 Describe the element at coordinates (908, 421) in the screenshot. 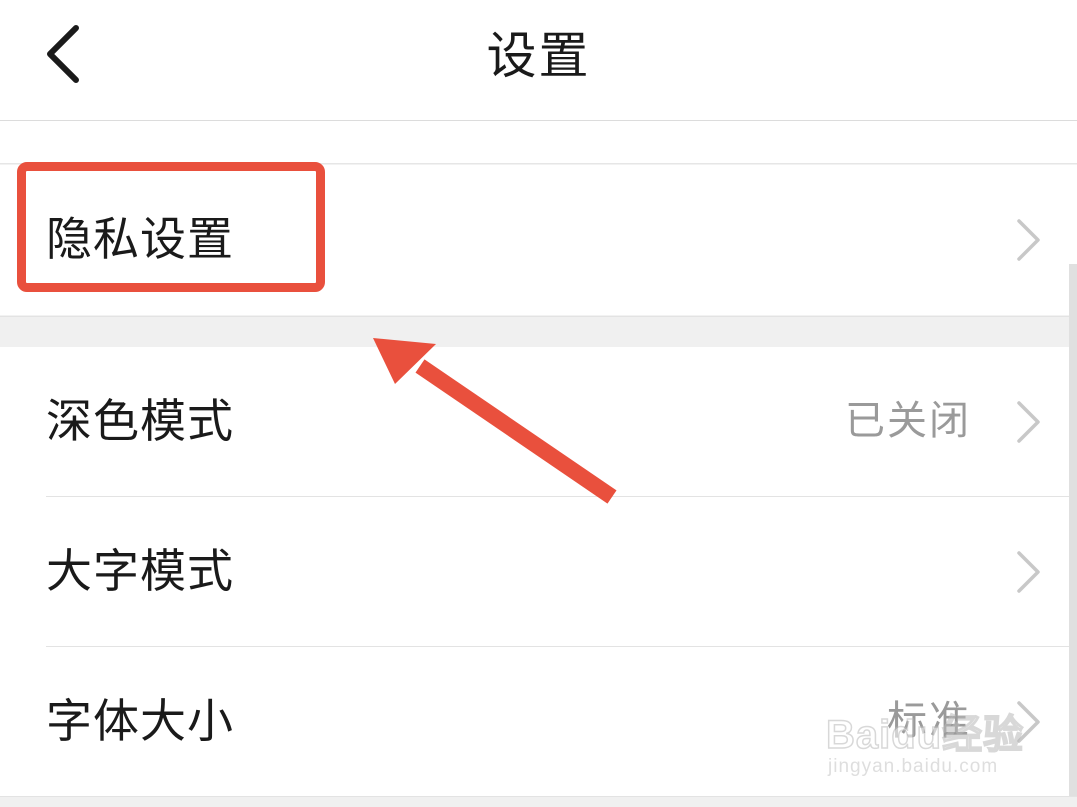

I see `row-value: 已关闭` at that location.